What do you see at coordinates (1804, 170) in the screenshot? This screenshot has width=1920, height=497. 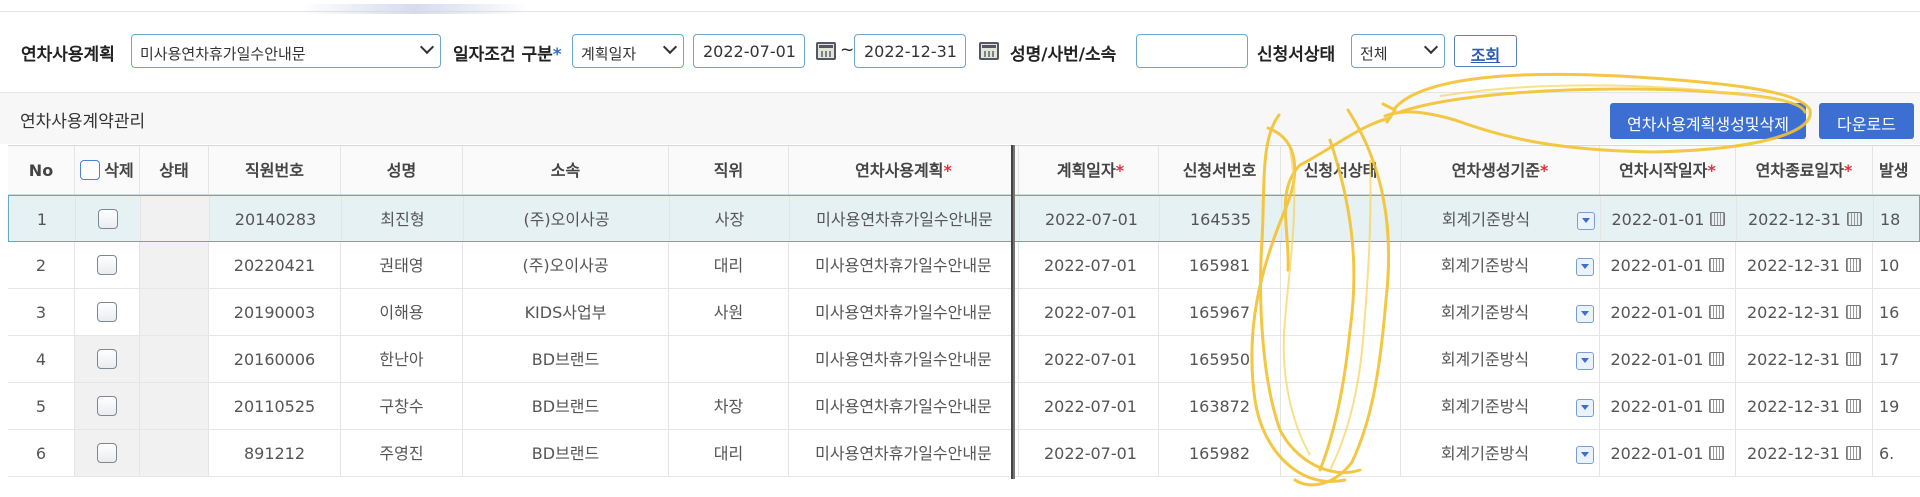 I see `col-end-date: 연차종료일자*` at bounding box center [1804, 170].